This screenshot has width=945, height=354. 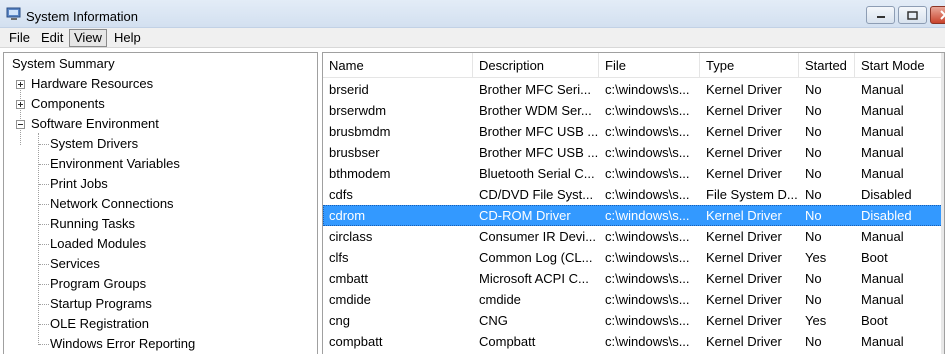 What do you see at coordinates (749, 65) in the screenshot?
I see `column-header-type: Type` at bounding box center [749, 65].